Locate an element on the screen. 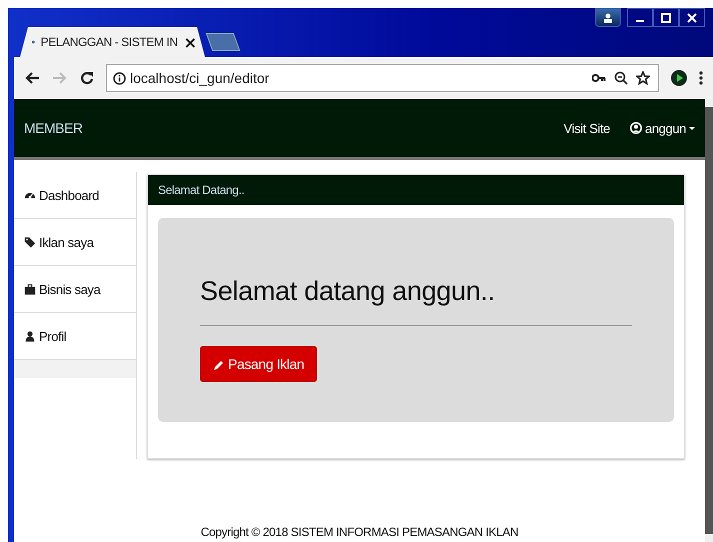 This screenshot has height=542, width=713. address-bar: localhost/ci_gun/editor is located at coordinates (382, 78).